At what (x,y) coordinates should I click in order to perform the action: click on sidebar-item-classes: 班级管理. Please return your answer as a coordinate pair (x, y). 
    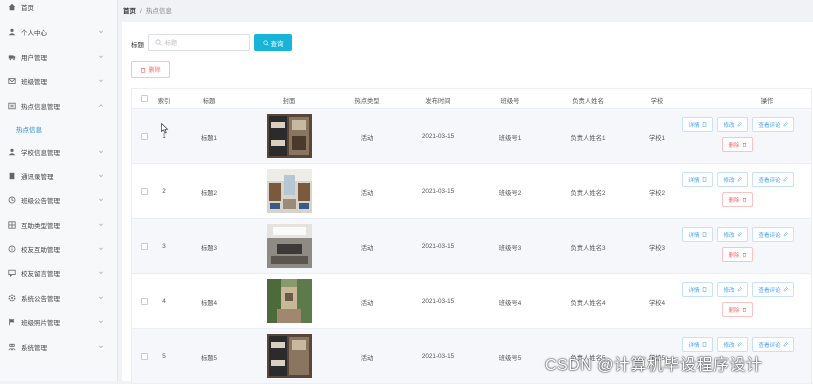
    Looking at the image, I should click on (59, 81).